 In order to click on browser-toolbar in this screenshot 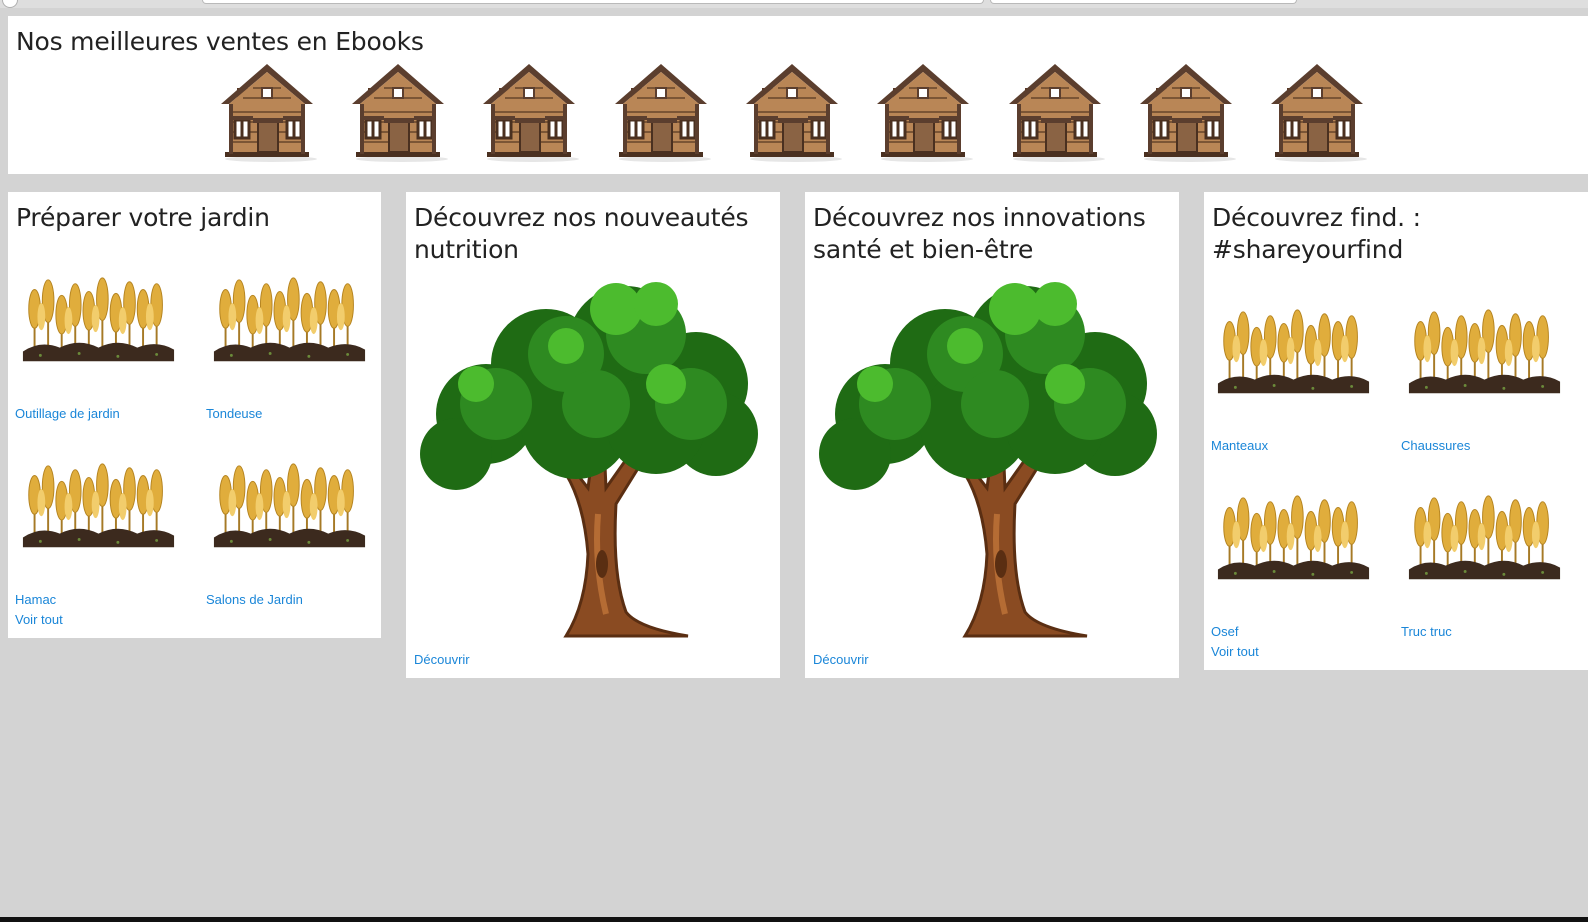, I will do `click(794, 4)`.